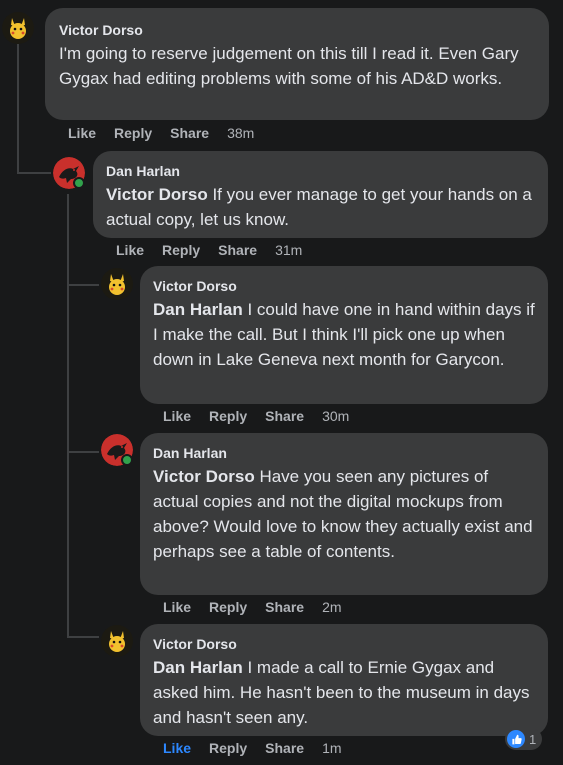  Describe the element at coordinates (68, 415) in the screenshot. I see `thread-line-sub` at that location.